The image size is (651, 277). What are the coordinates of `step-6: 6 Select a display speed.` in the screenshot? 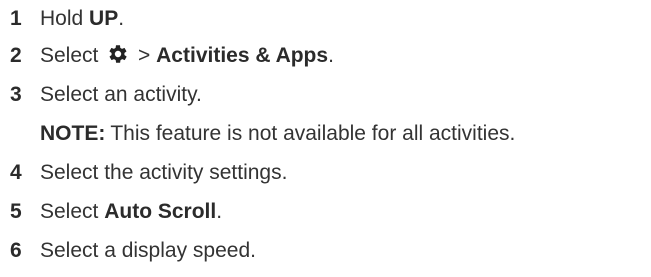 It's located at (325, 250).